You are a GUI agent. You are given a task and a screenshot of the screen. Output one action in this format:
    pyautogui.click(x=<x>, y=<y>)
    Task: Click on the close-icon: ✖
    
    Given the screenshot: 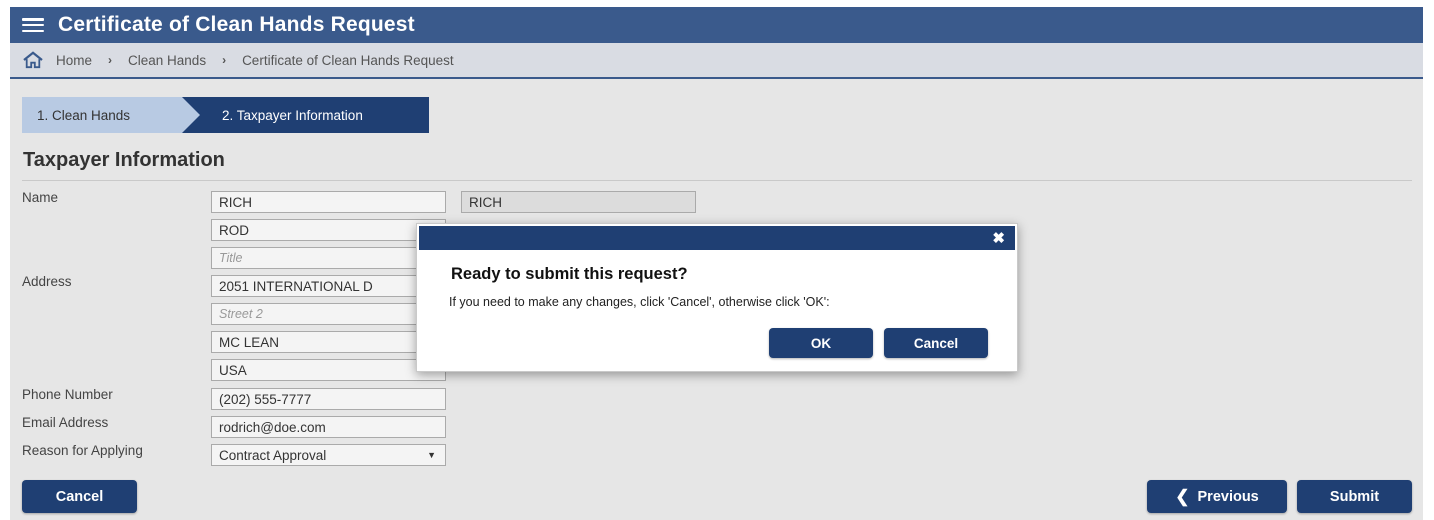 What is the action you would take?
    pyautogui.click(x=998, y=238)
    